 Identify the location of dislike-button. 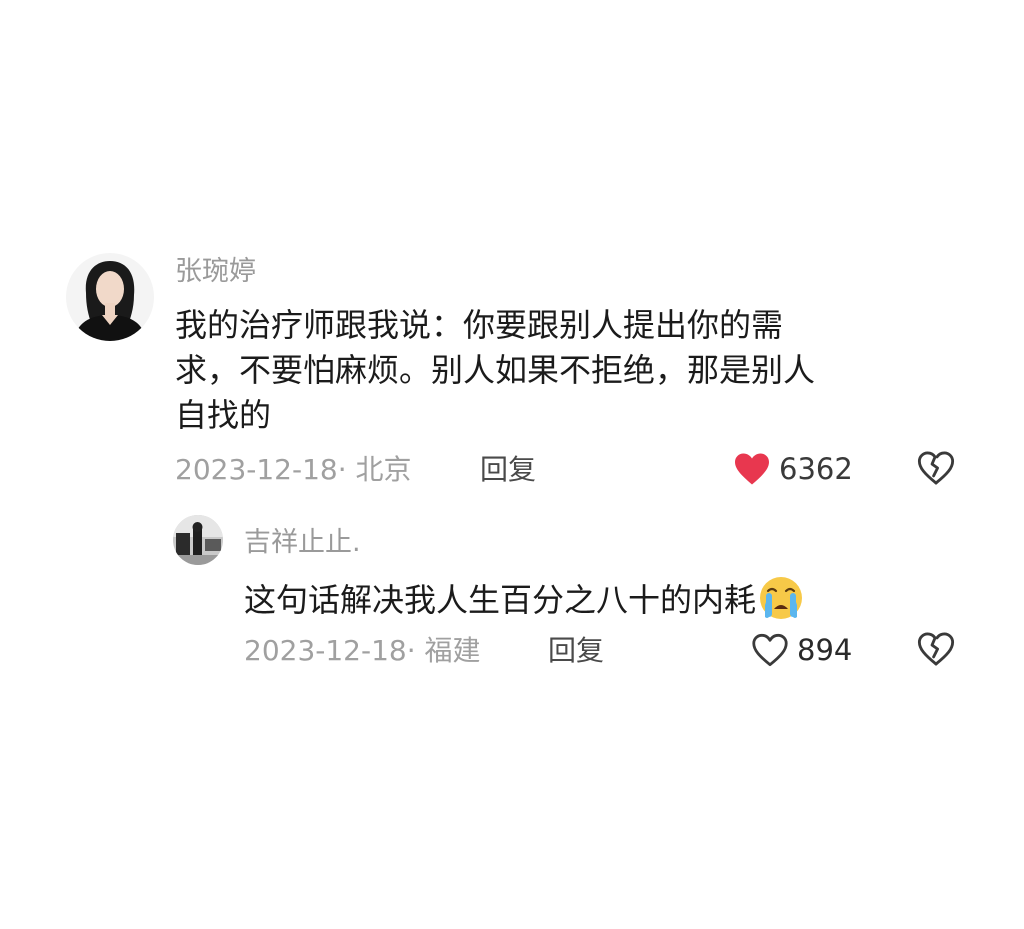
(936, 649).